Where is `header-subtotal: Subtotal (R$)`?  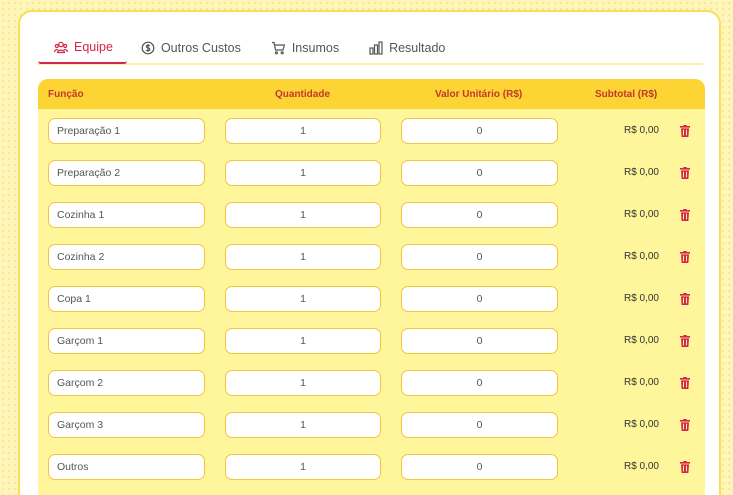 header-subtotal: Subtotal (R$) is located at coordinates (626, 94).